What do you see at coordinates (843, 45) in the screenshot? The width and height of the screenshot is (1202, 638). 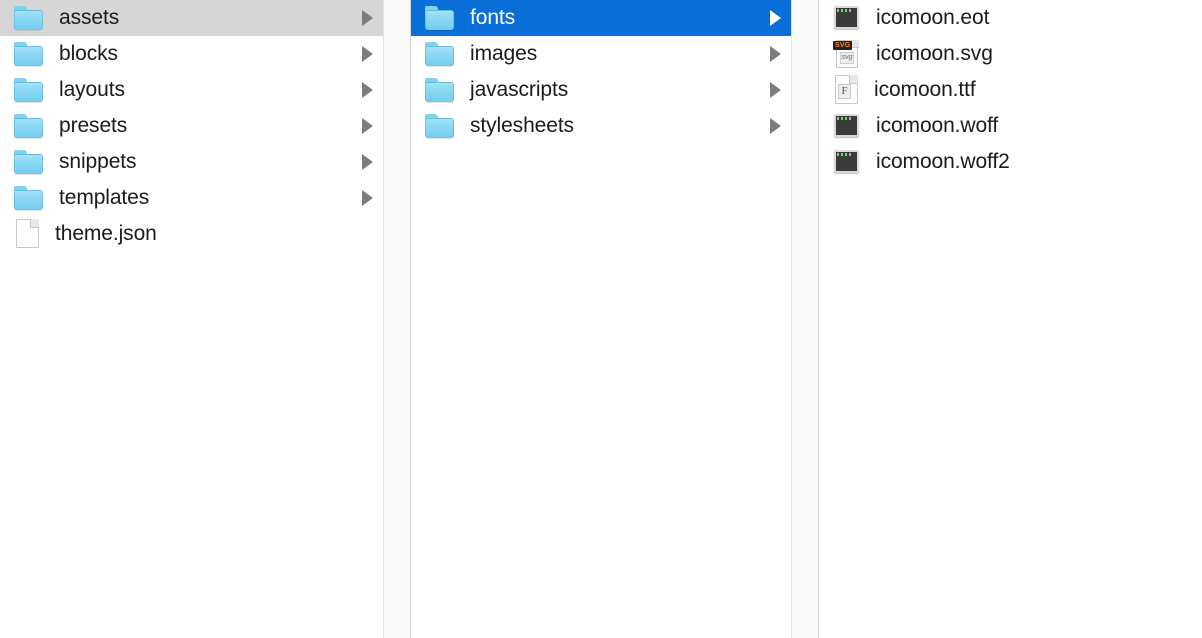 I see `svg-badge: SVG` at bounding box center [843, 45].